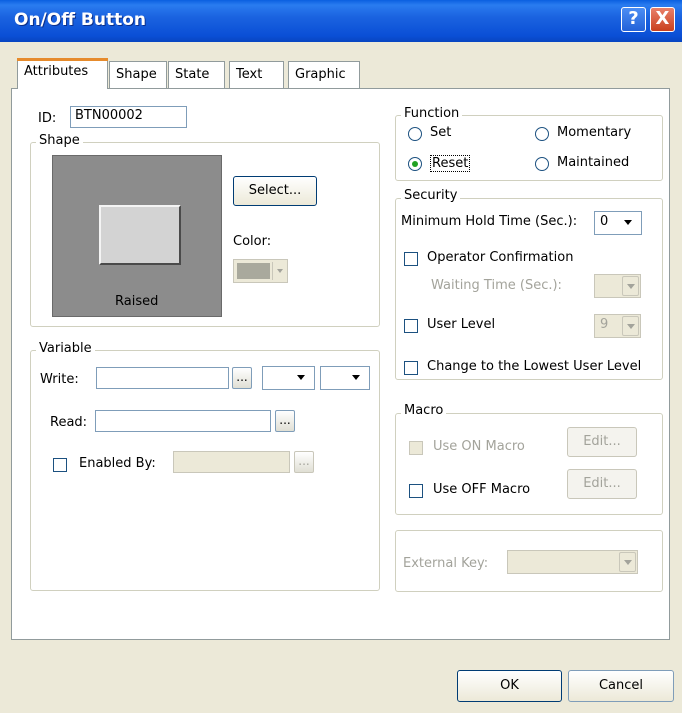 The height and width of the screenshot is (713, 682). What do you see at coordinates (231, 462) in the screenshot?
I see `enabled-by-field` at bounding box center [231, 462].